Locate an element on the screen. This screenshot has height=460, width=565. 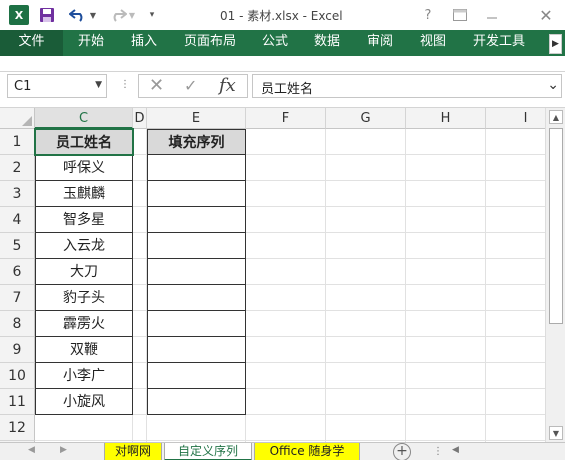
redo-icon is located at coordinates (118, 15).